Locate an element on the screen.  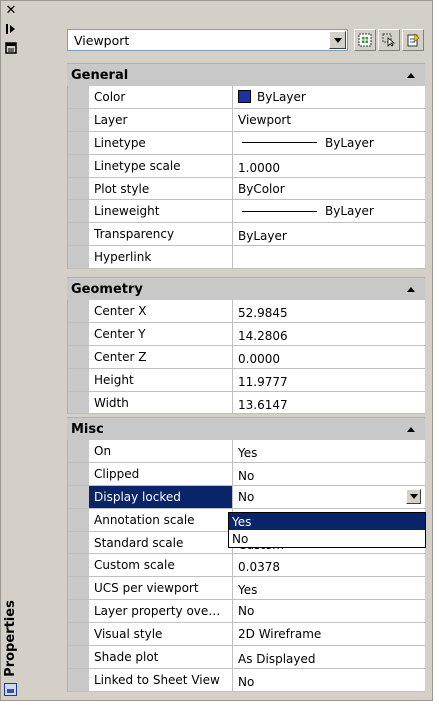
pickadd-icon is located at coordinates (365, 40).